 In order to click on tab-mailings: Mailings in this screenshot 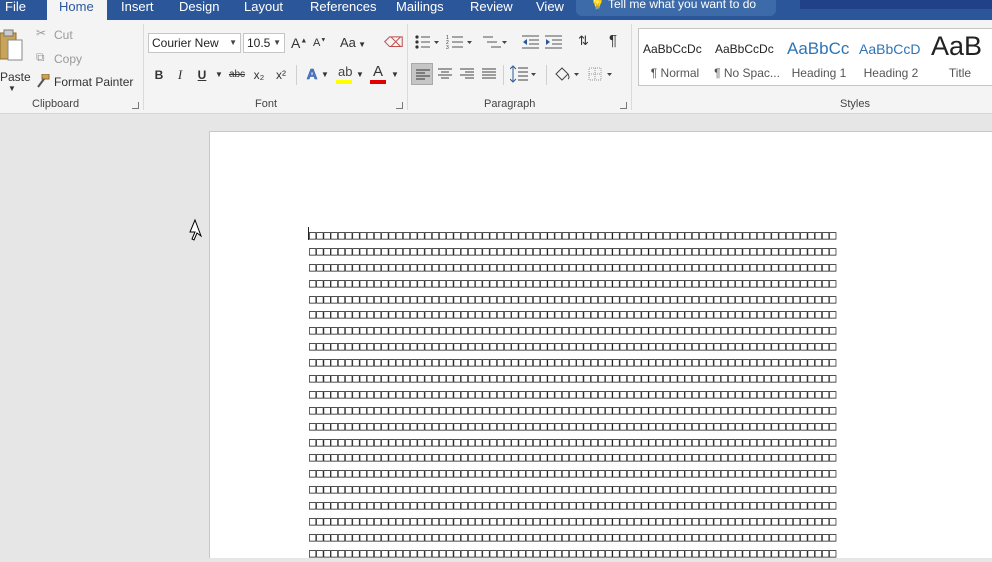, I will do `click(420, 10)`.